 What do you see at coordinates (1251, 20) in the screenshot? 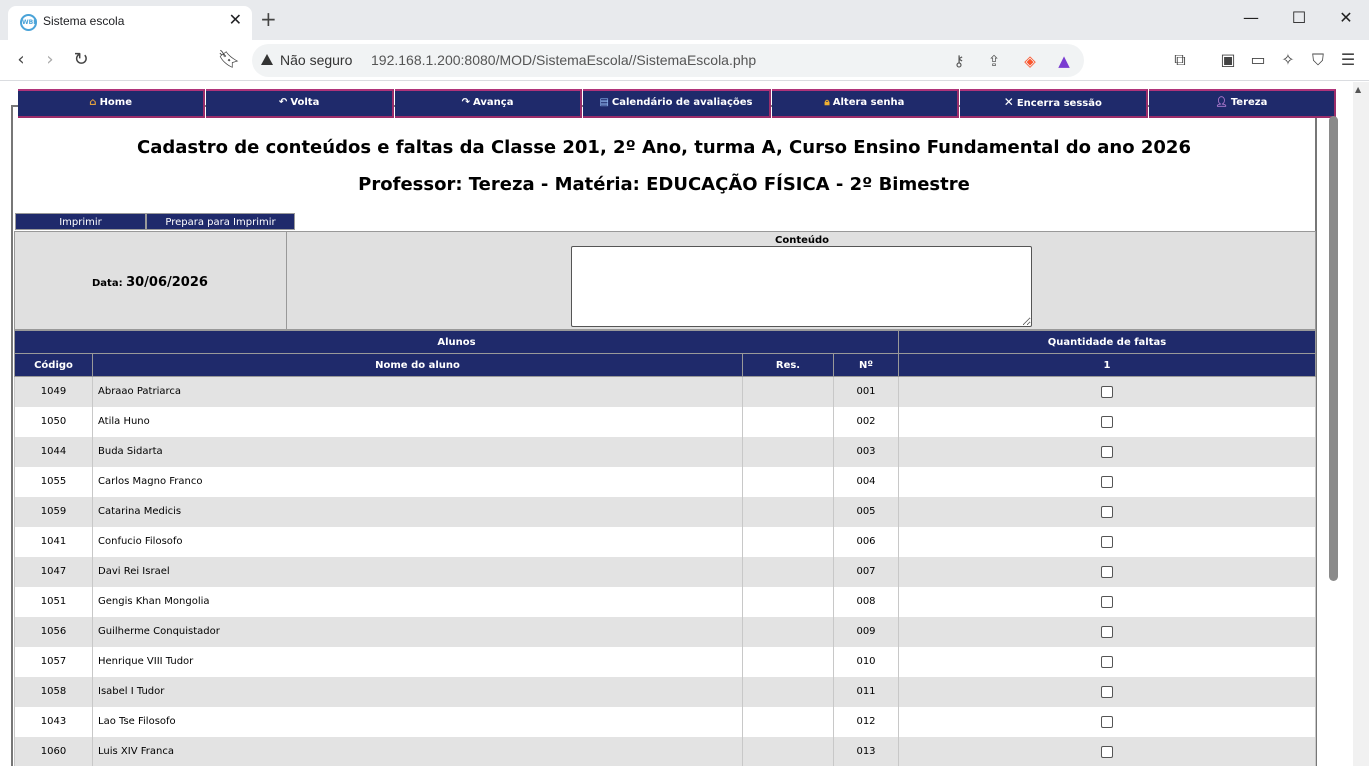
I see `minimize-icon: —` at bounding box center [1251, 20].